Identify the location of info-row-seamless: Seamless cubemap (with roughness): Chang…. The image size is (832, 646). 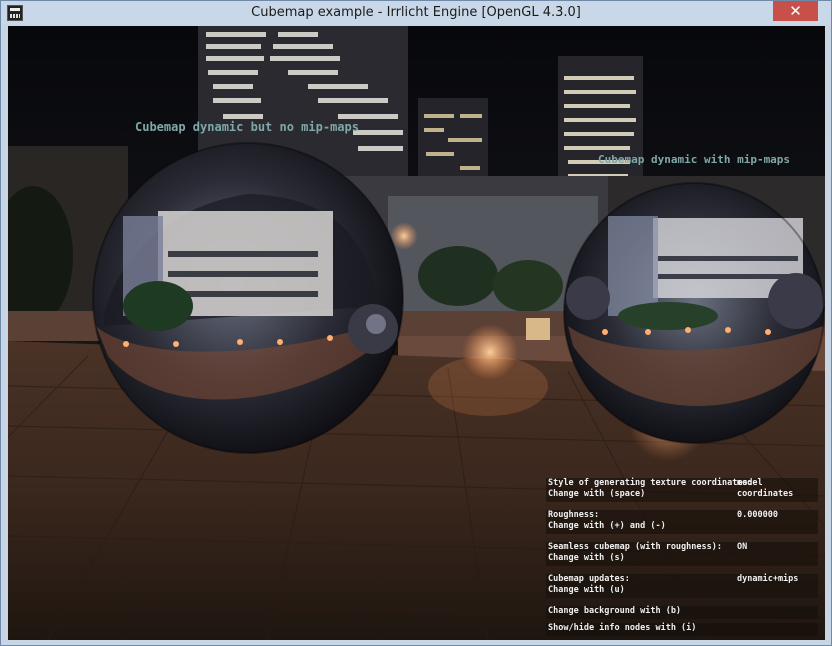
(682, 554).